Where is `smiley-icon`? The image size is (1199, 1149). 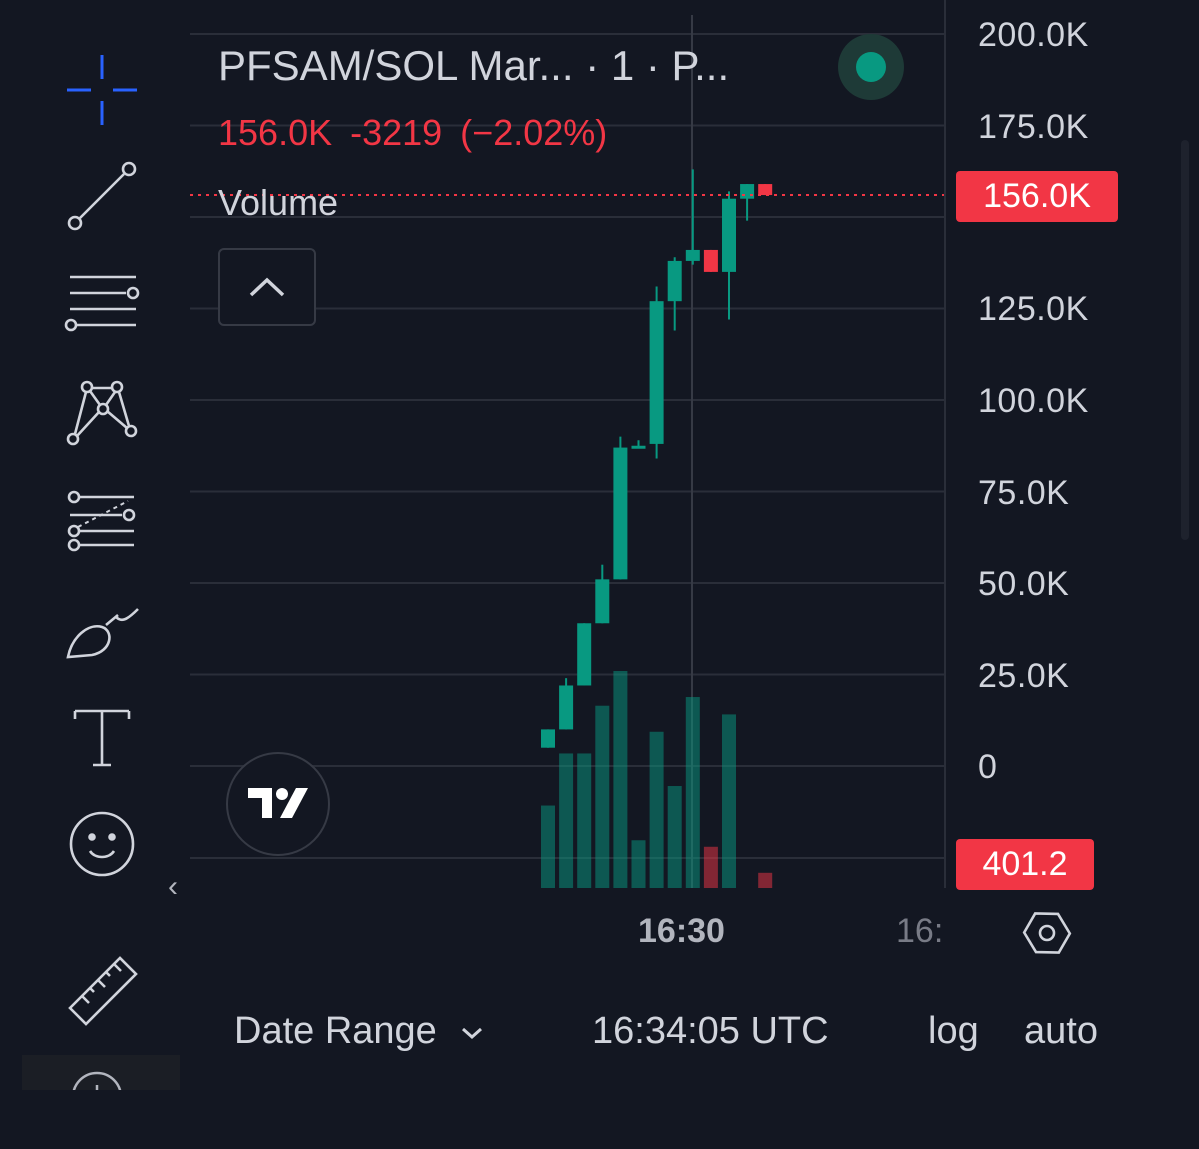
smiley-icon is located at coordinates (102, 844).